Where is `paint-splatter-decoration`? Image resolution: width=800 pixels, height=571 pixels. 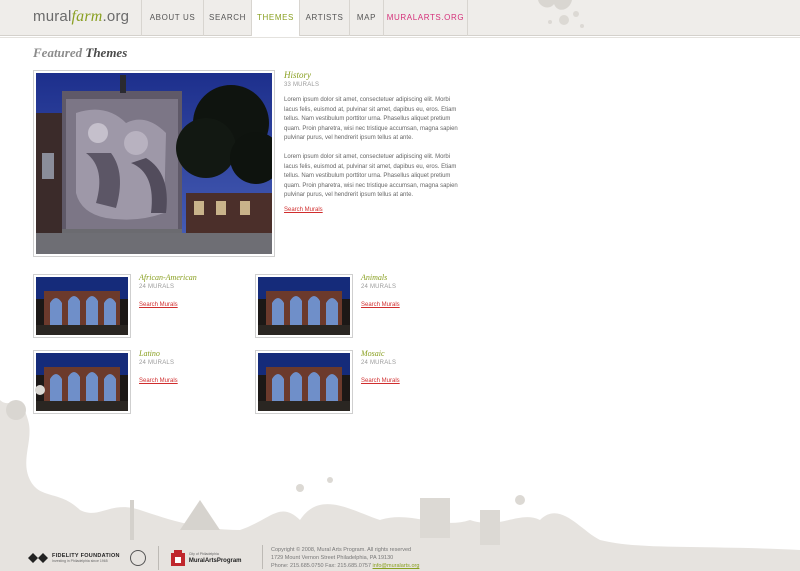 paint-splatter-decoration is located at coordinates (561, 14).